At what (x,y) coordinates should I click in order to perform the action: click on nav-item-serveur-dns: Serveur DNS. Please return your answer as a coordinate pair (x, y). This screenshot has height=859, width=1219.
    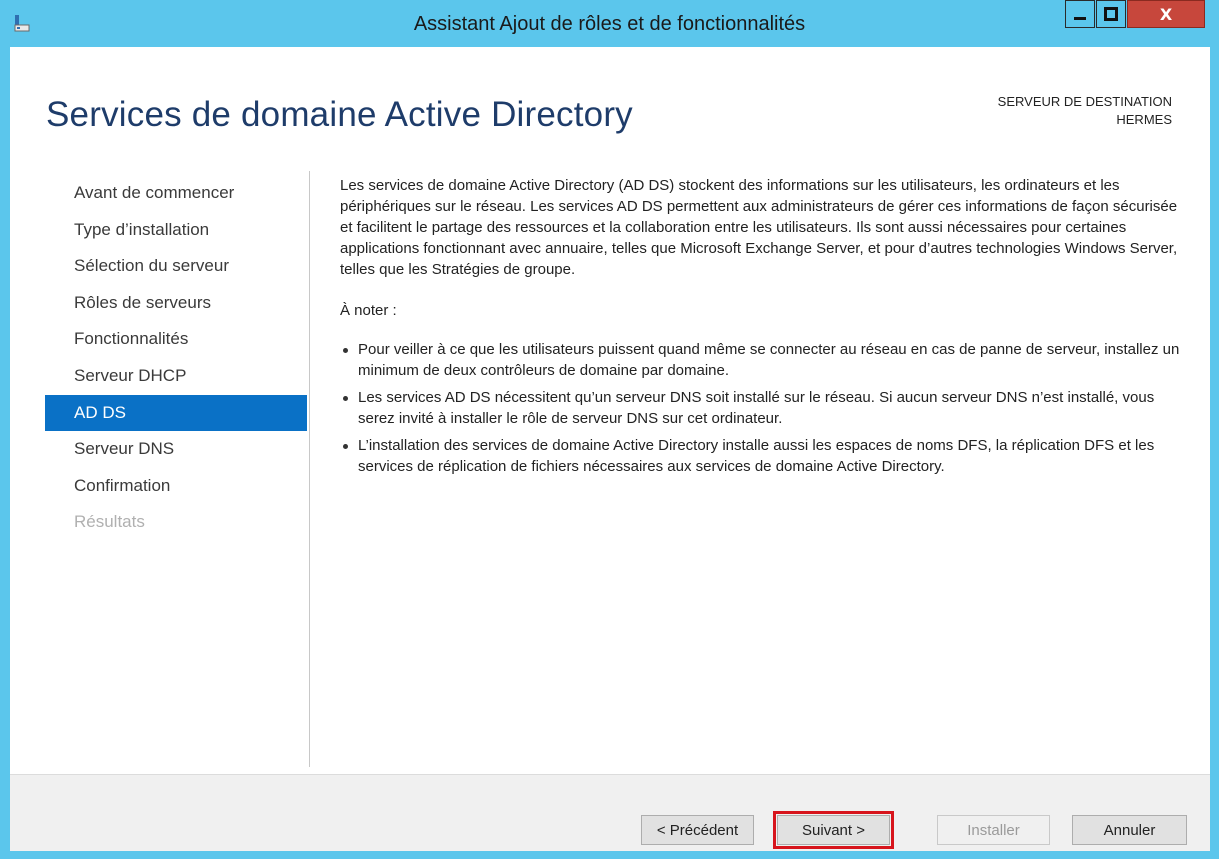
    Looking at the image, I should click on (176, 449).